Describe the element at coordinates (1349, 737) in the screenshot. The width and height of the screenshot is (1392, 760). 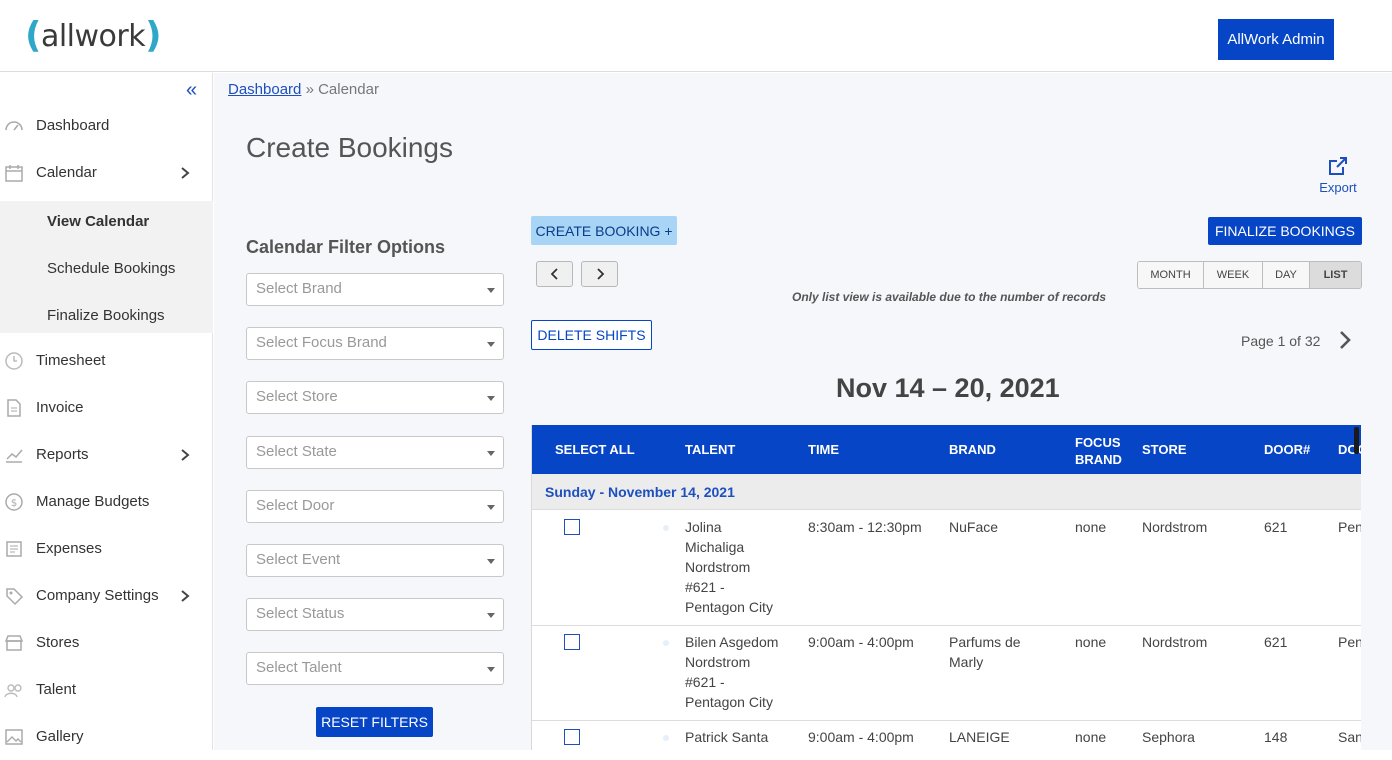
I see `overflow-cell: San` at that location.